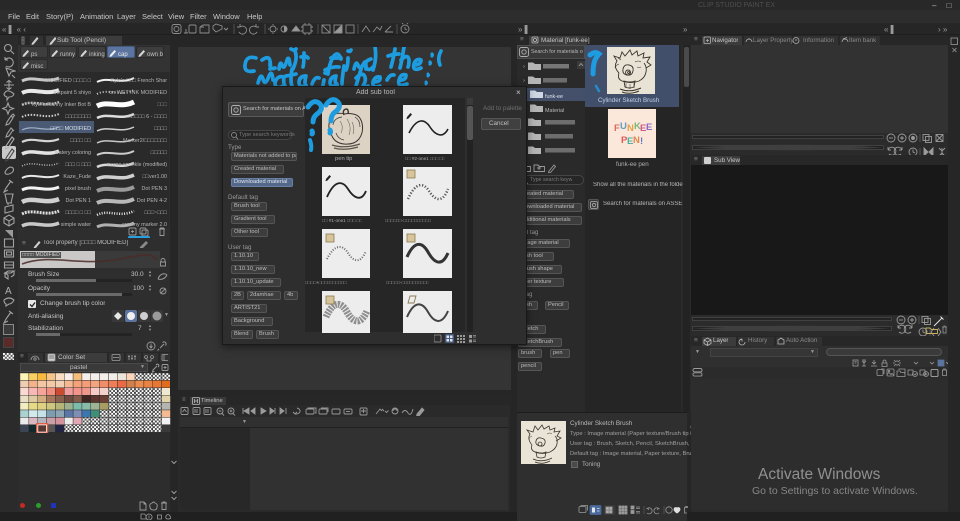  I want to click on svg-text: U, so click(623, 126).